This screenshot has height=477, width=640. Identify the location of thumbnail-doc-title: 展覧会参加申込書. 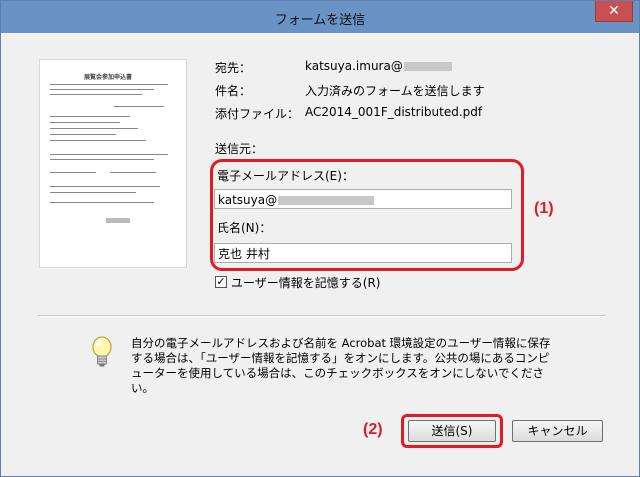
(108, 77).